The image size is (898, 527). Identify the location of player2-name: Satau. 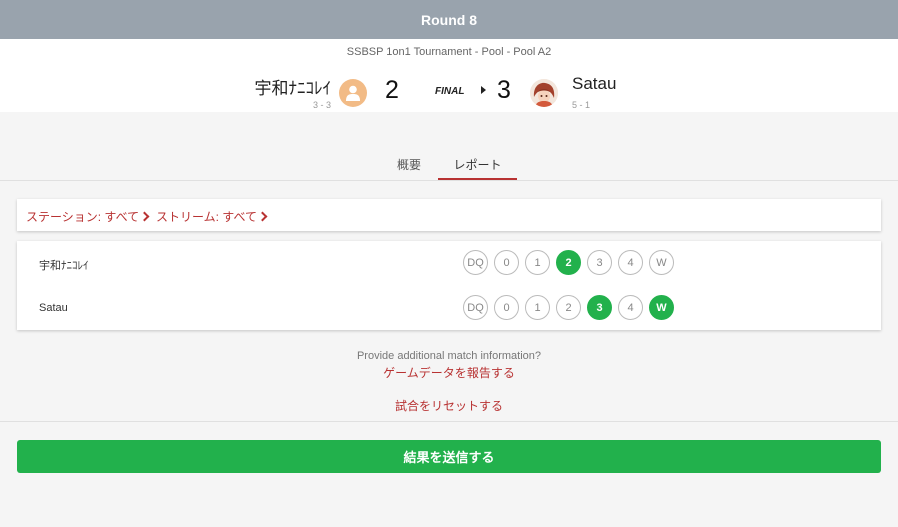
(594, 83).